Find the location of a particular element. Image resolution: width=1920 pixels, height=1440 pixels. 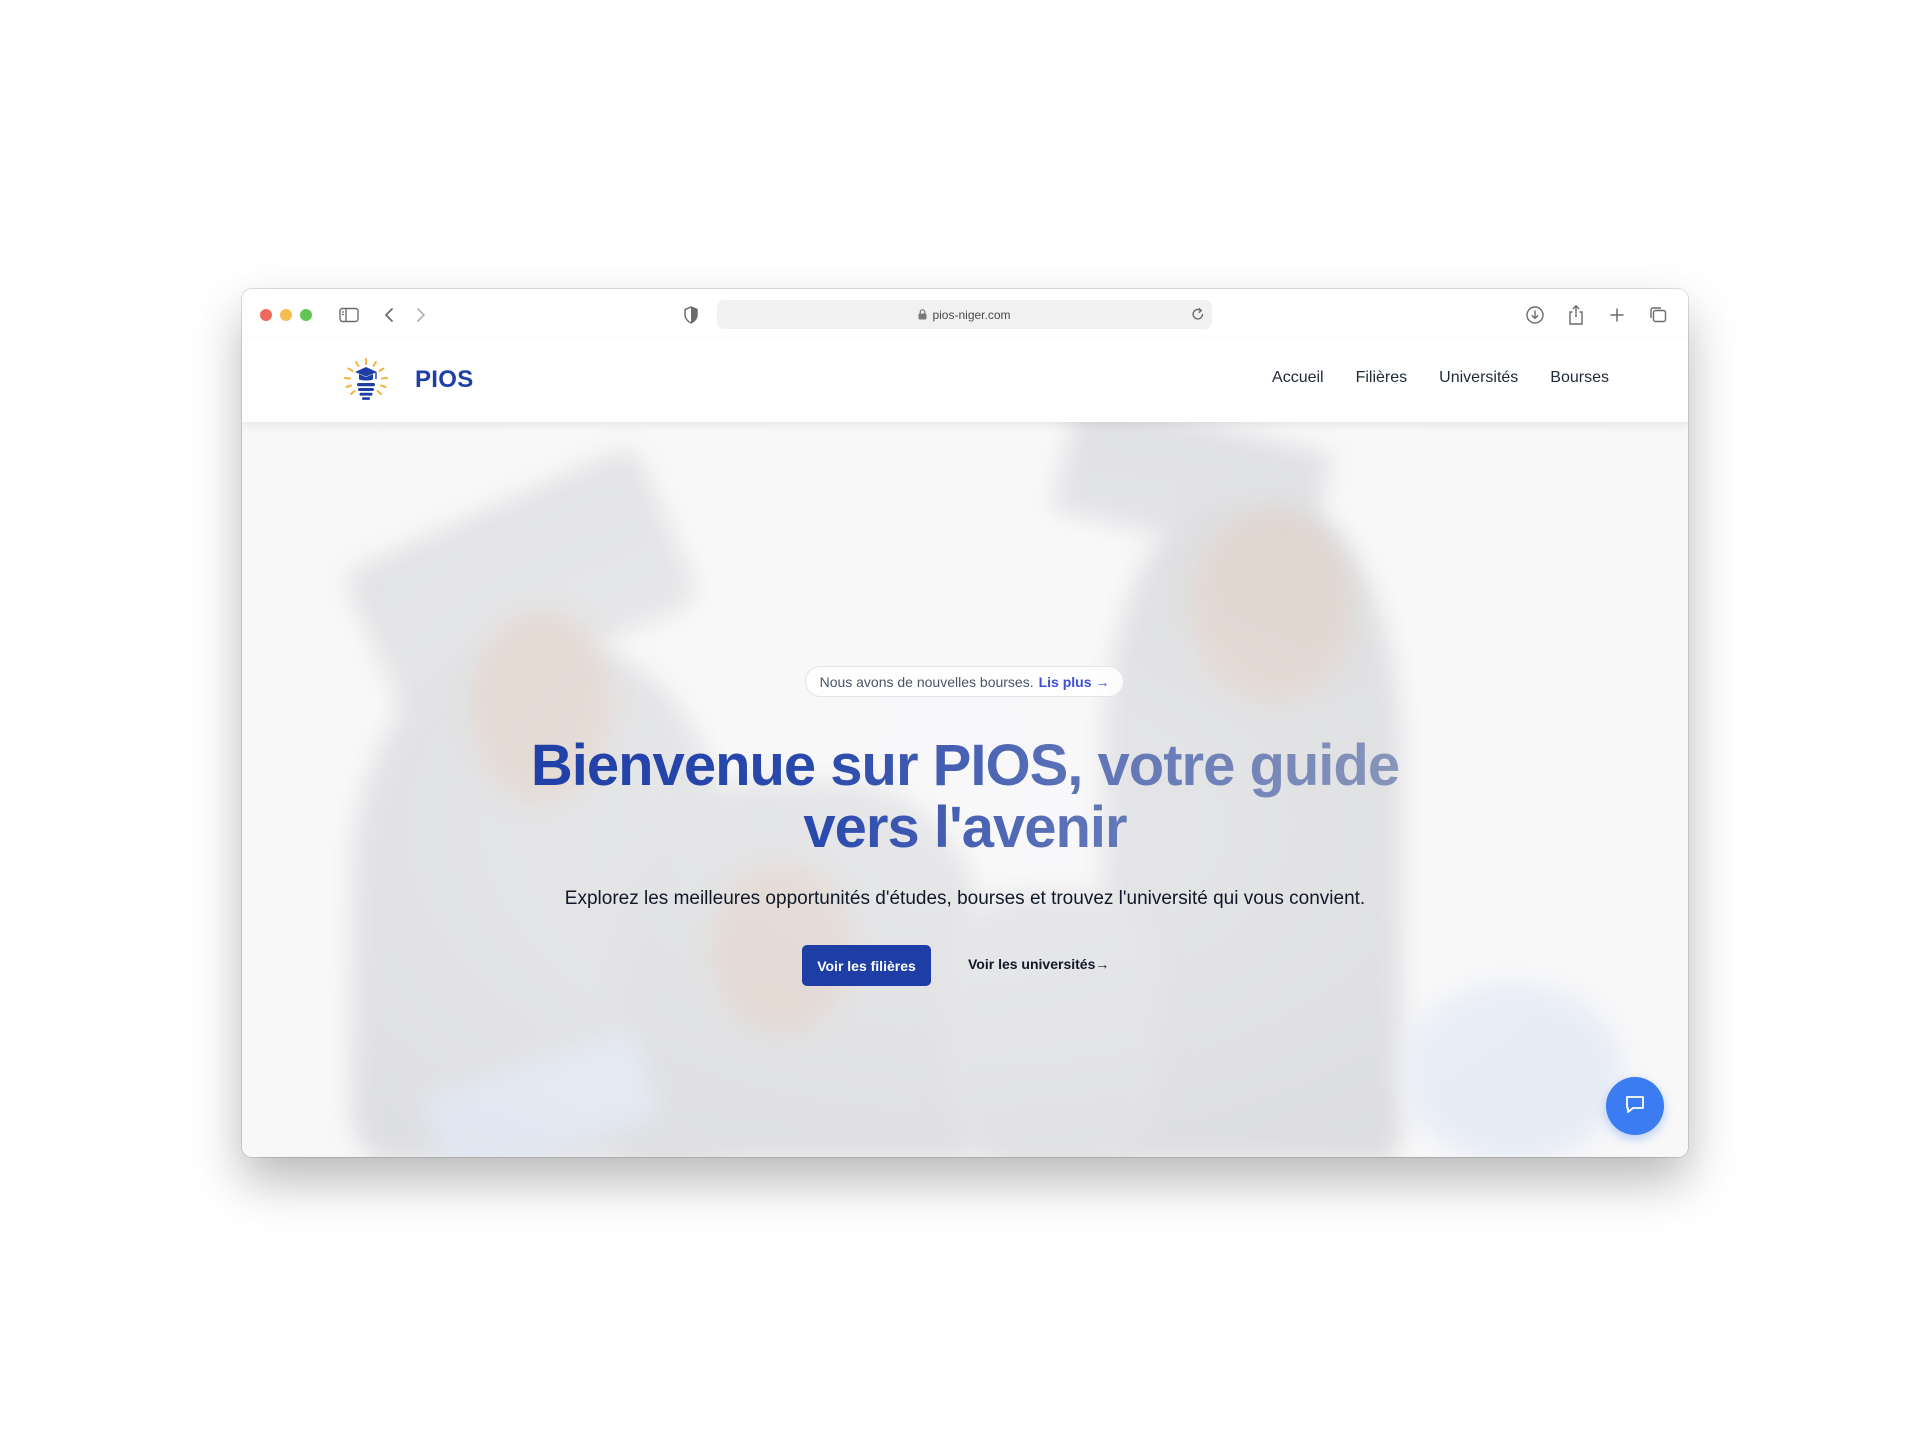

brand-name: PIOS is located at coordinates (444, 380).